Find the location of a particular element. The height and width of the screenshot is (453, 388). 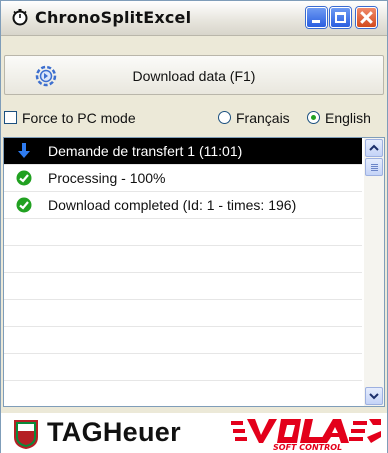

list-item-text: Download completed (Id: 1 - times: 196) is located at coordinates (172, 205).